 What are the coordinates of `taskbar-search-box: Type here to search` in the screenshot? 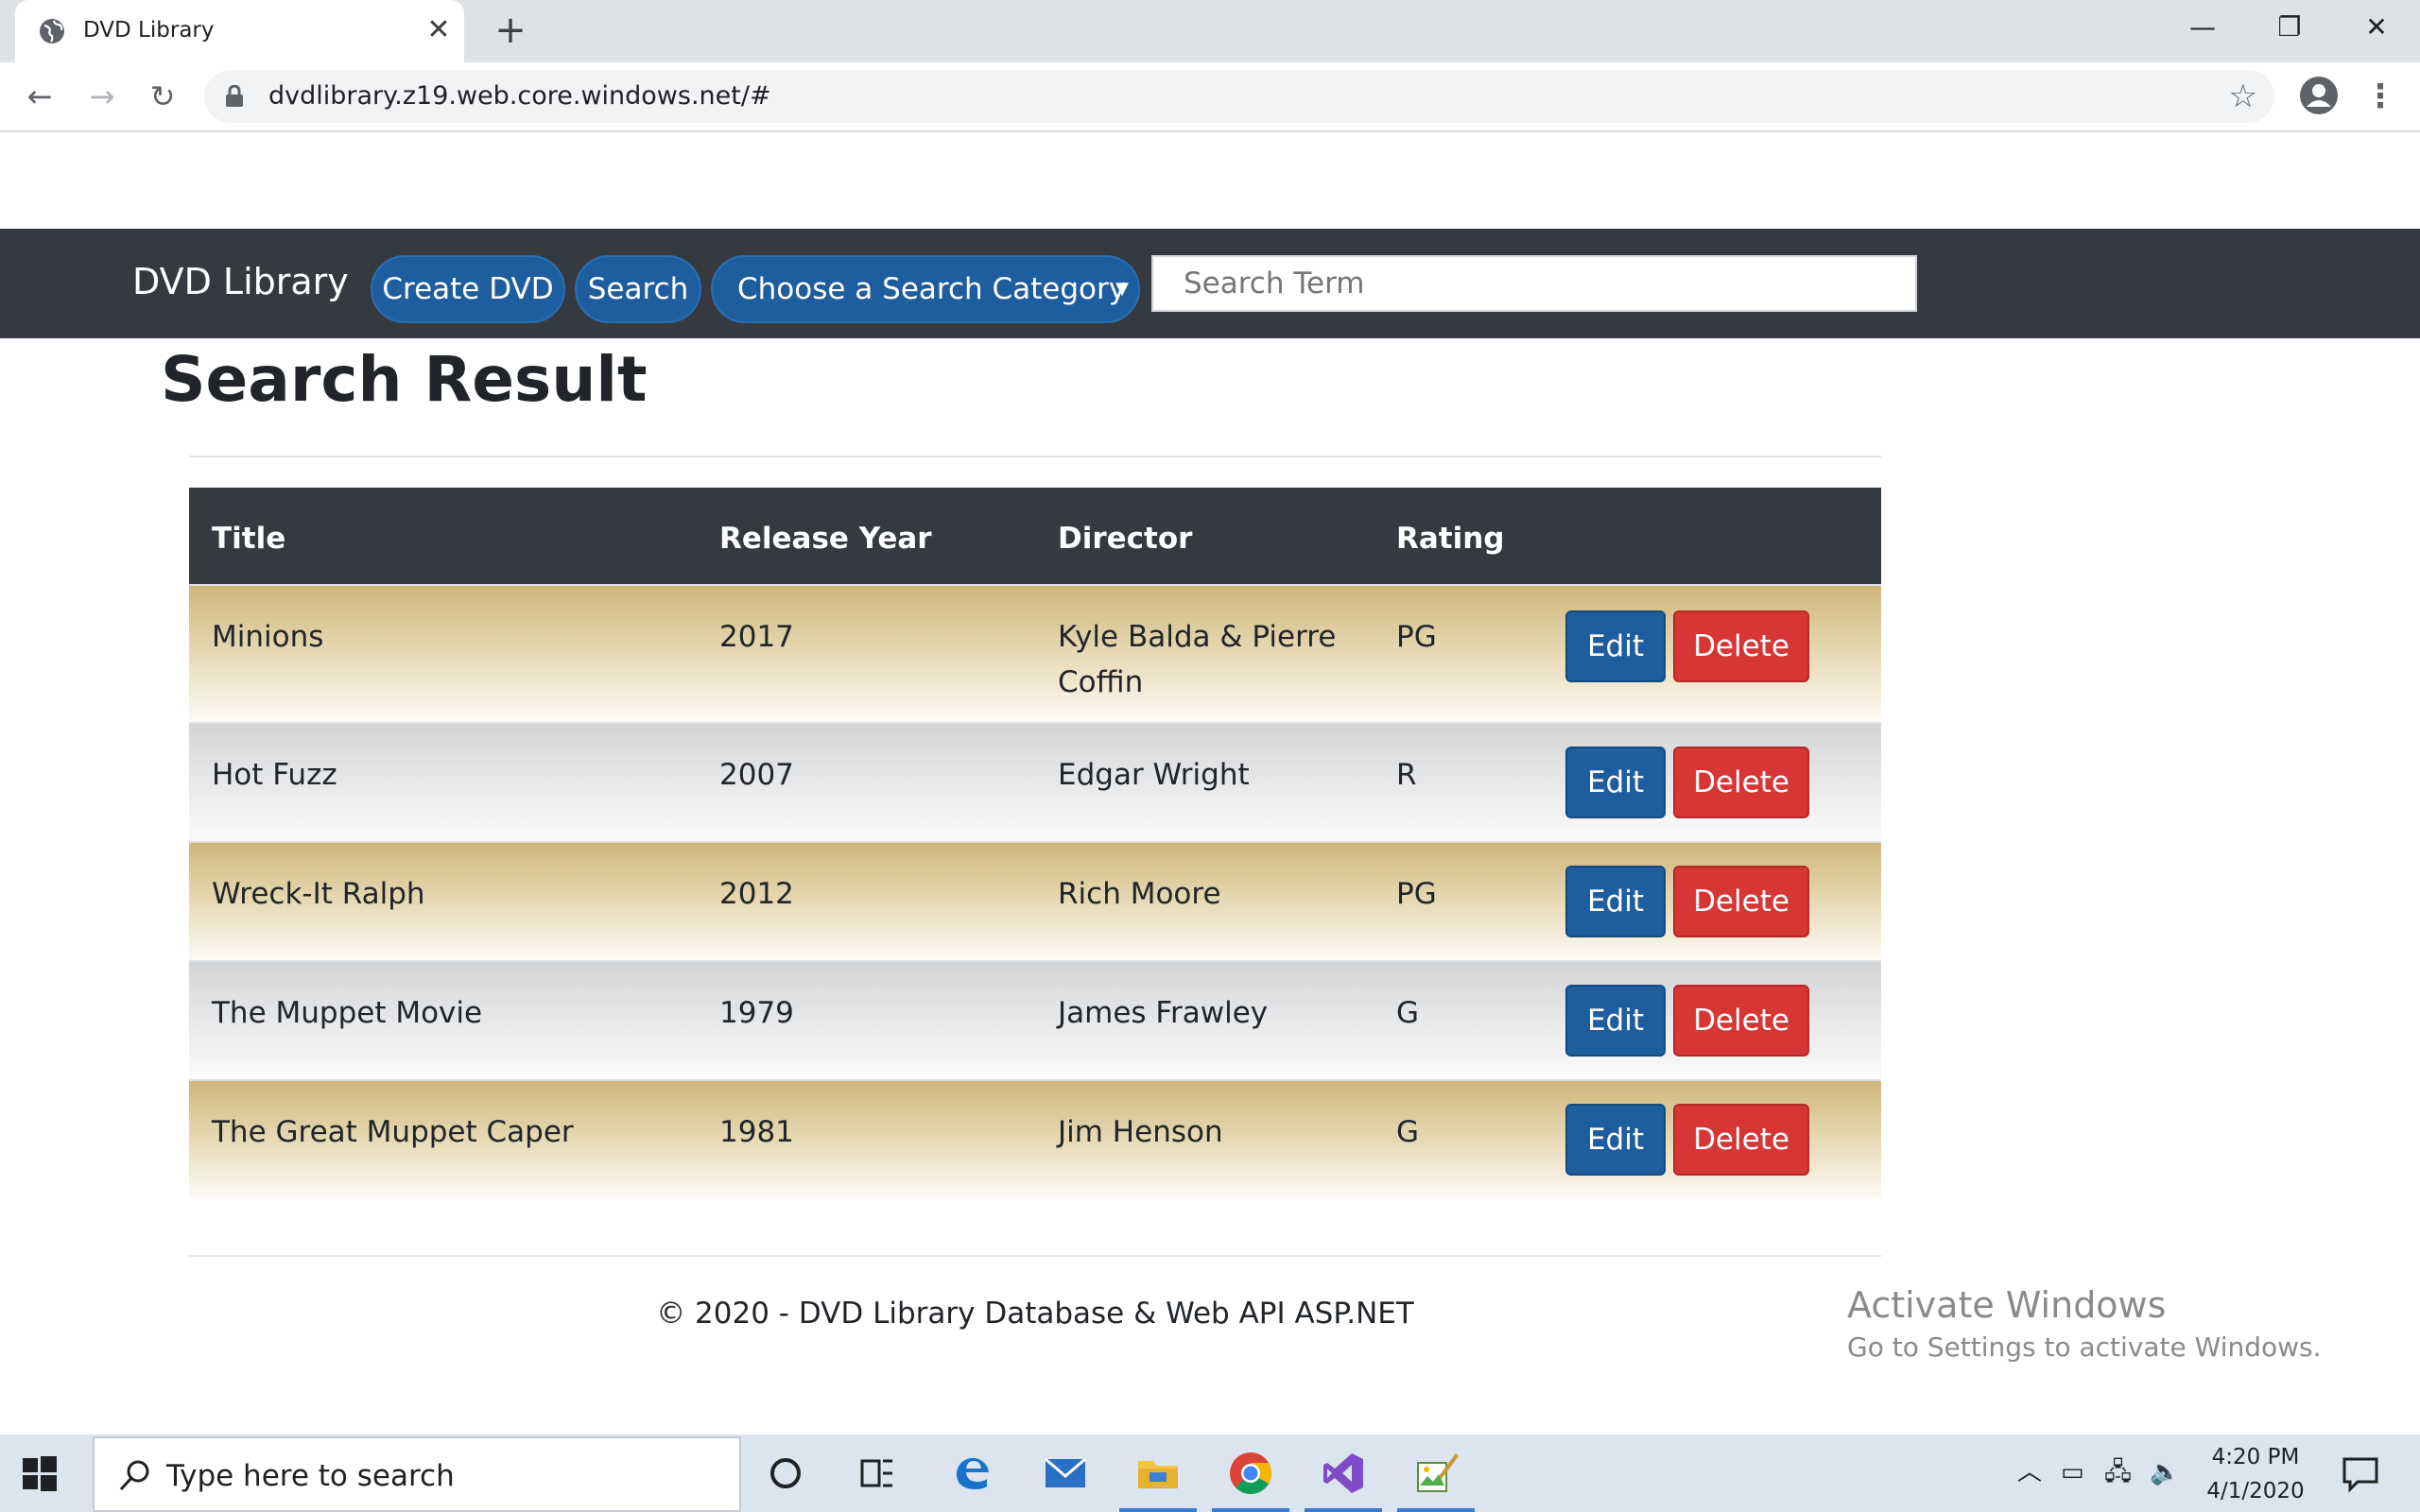 It's located at (417, 1474).